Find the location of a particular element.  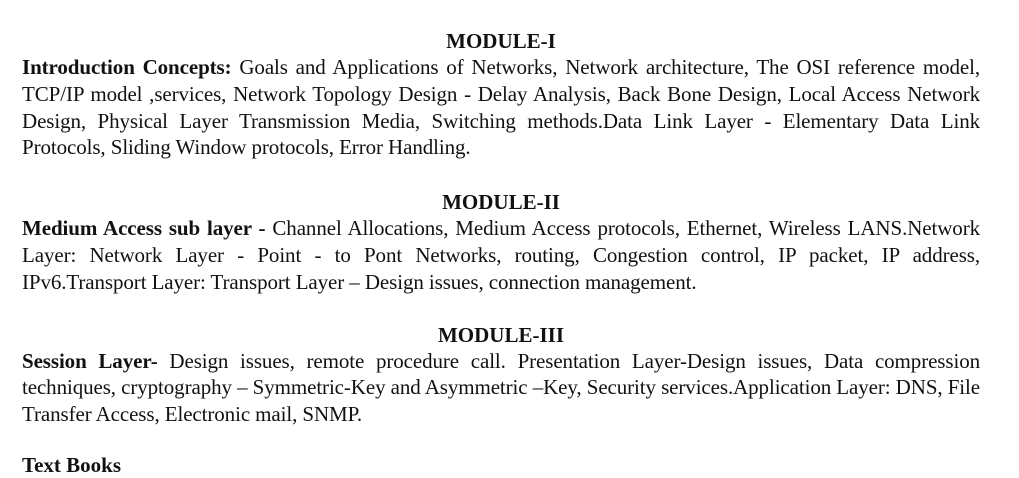

module-2-heading: Medium Access sub layer - is located at coordinates (144, 228).